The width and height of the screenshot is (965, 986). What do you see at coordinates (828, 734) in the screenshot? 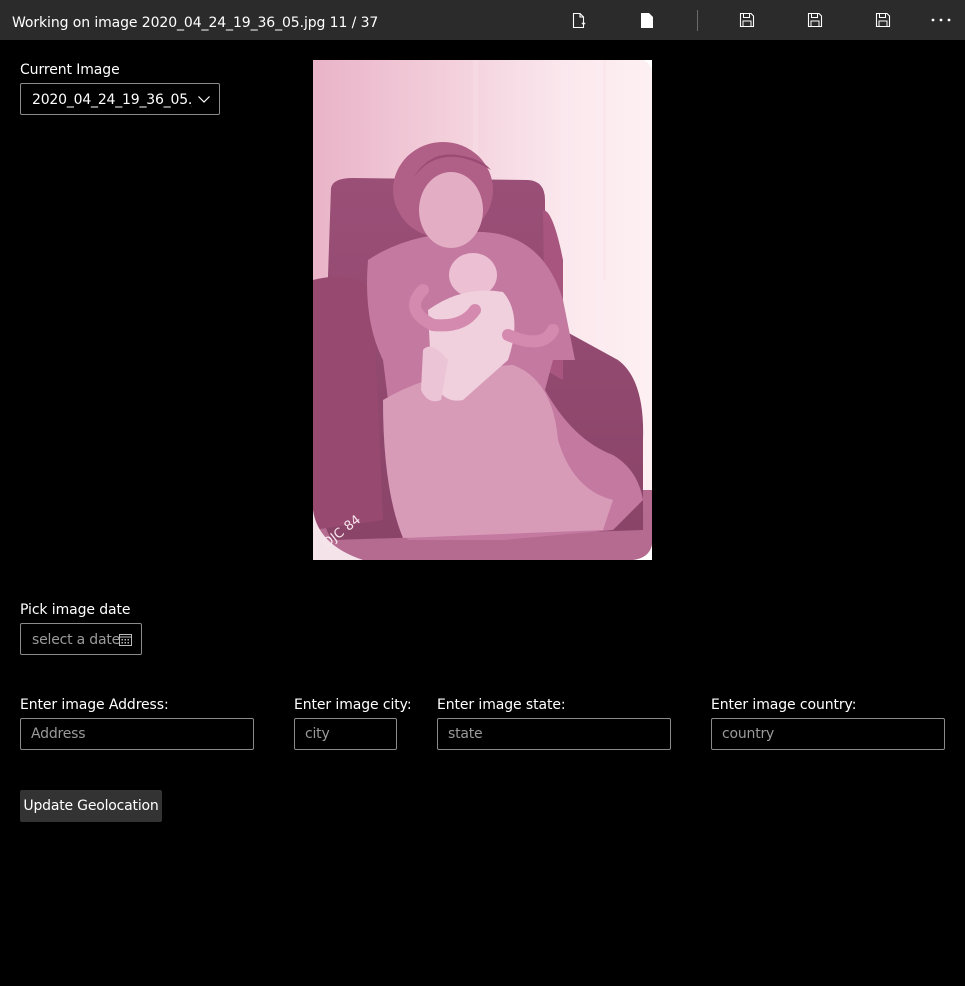
I see `country-input` at bounding box center [828, 734].